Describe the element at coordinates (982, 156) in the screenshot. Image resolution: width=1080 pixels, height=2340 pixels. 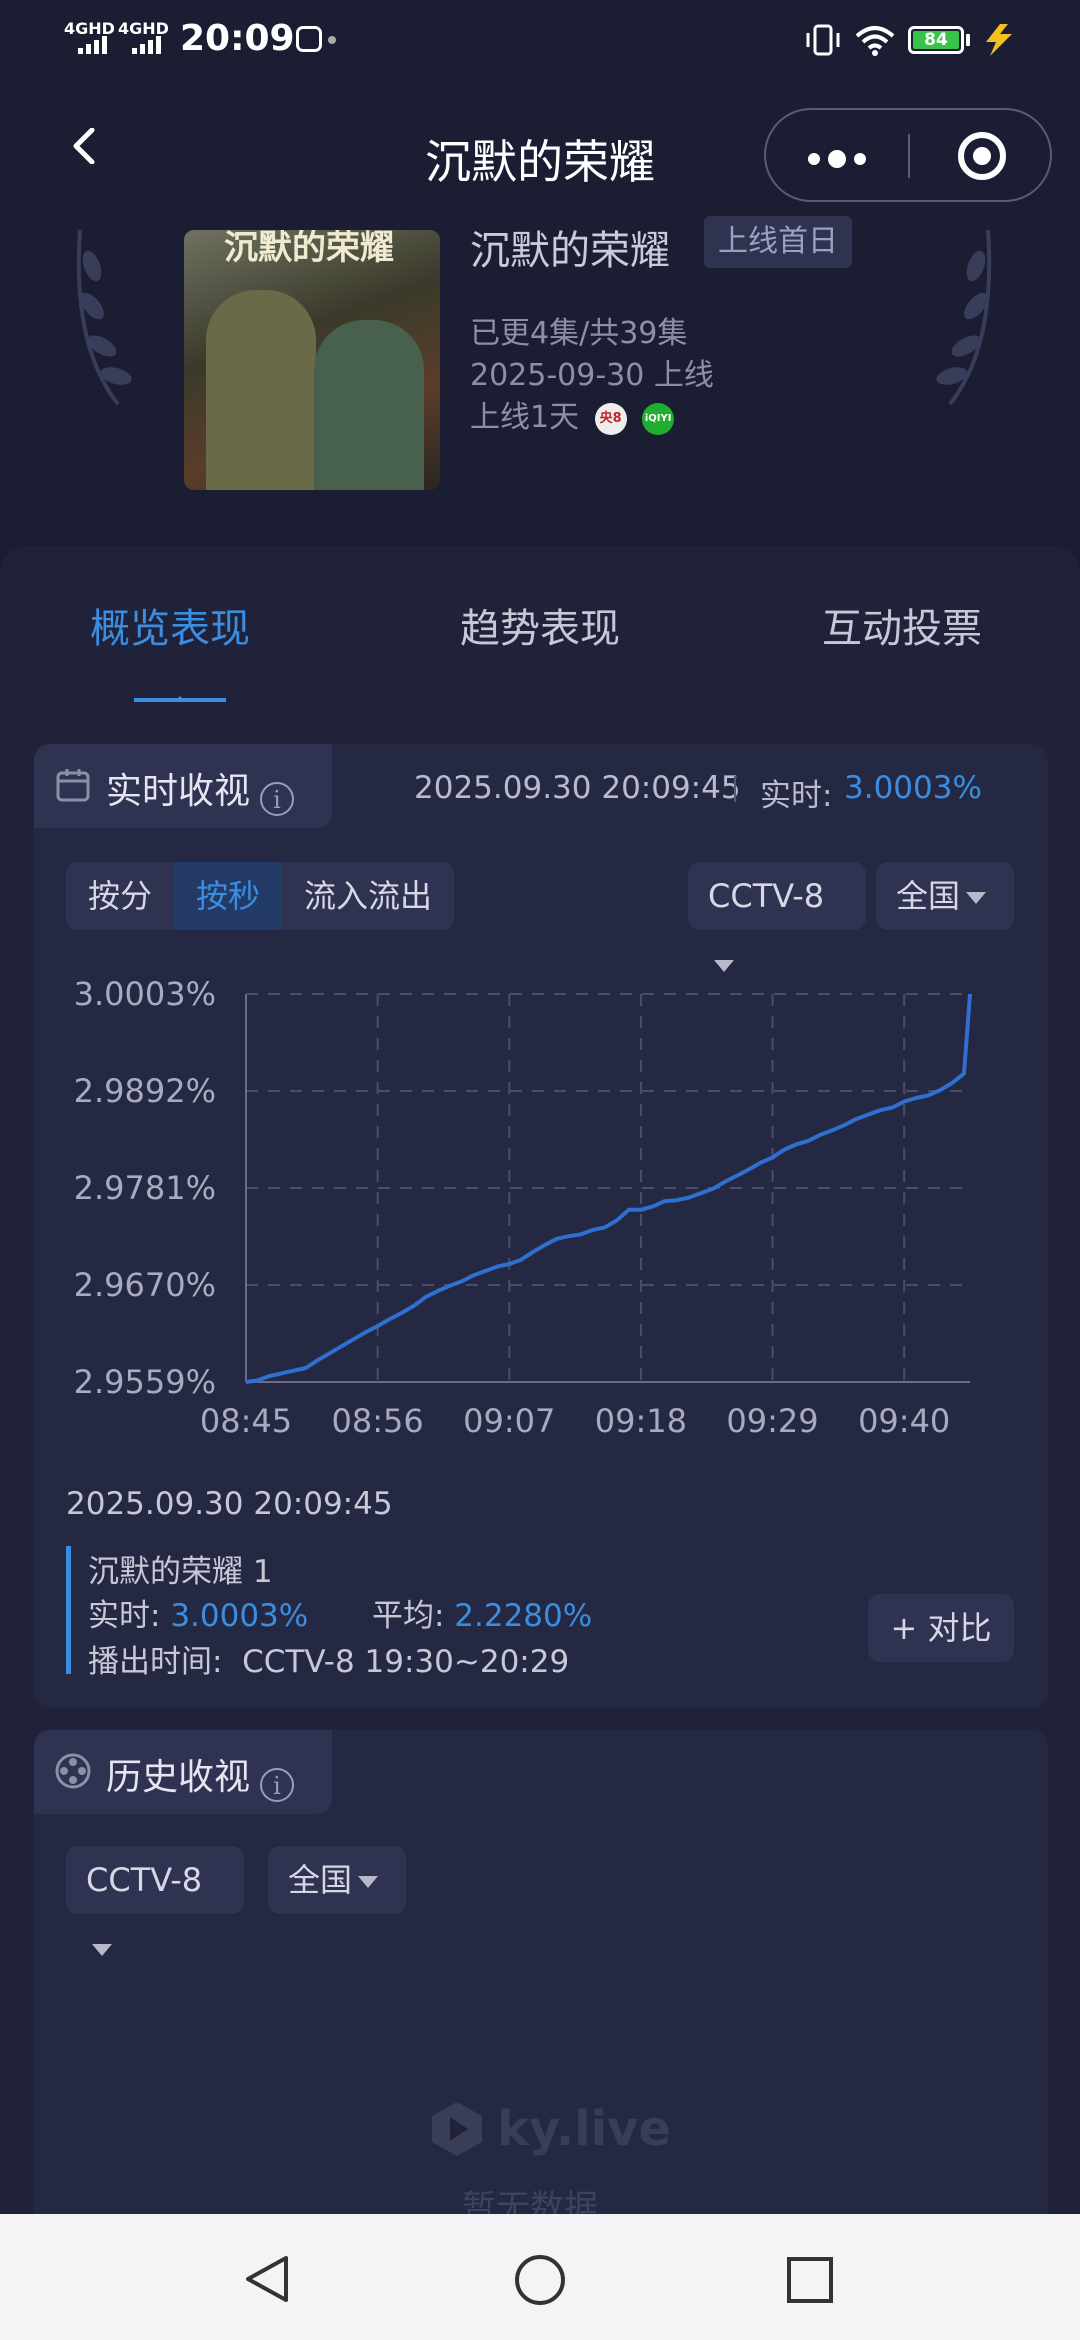
I see `close-mini-program-icon` at that location.